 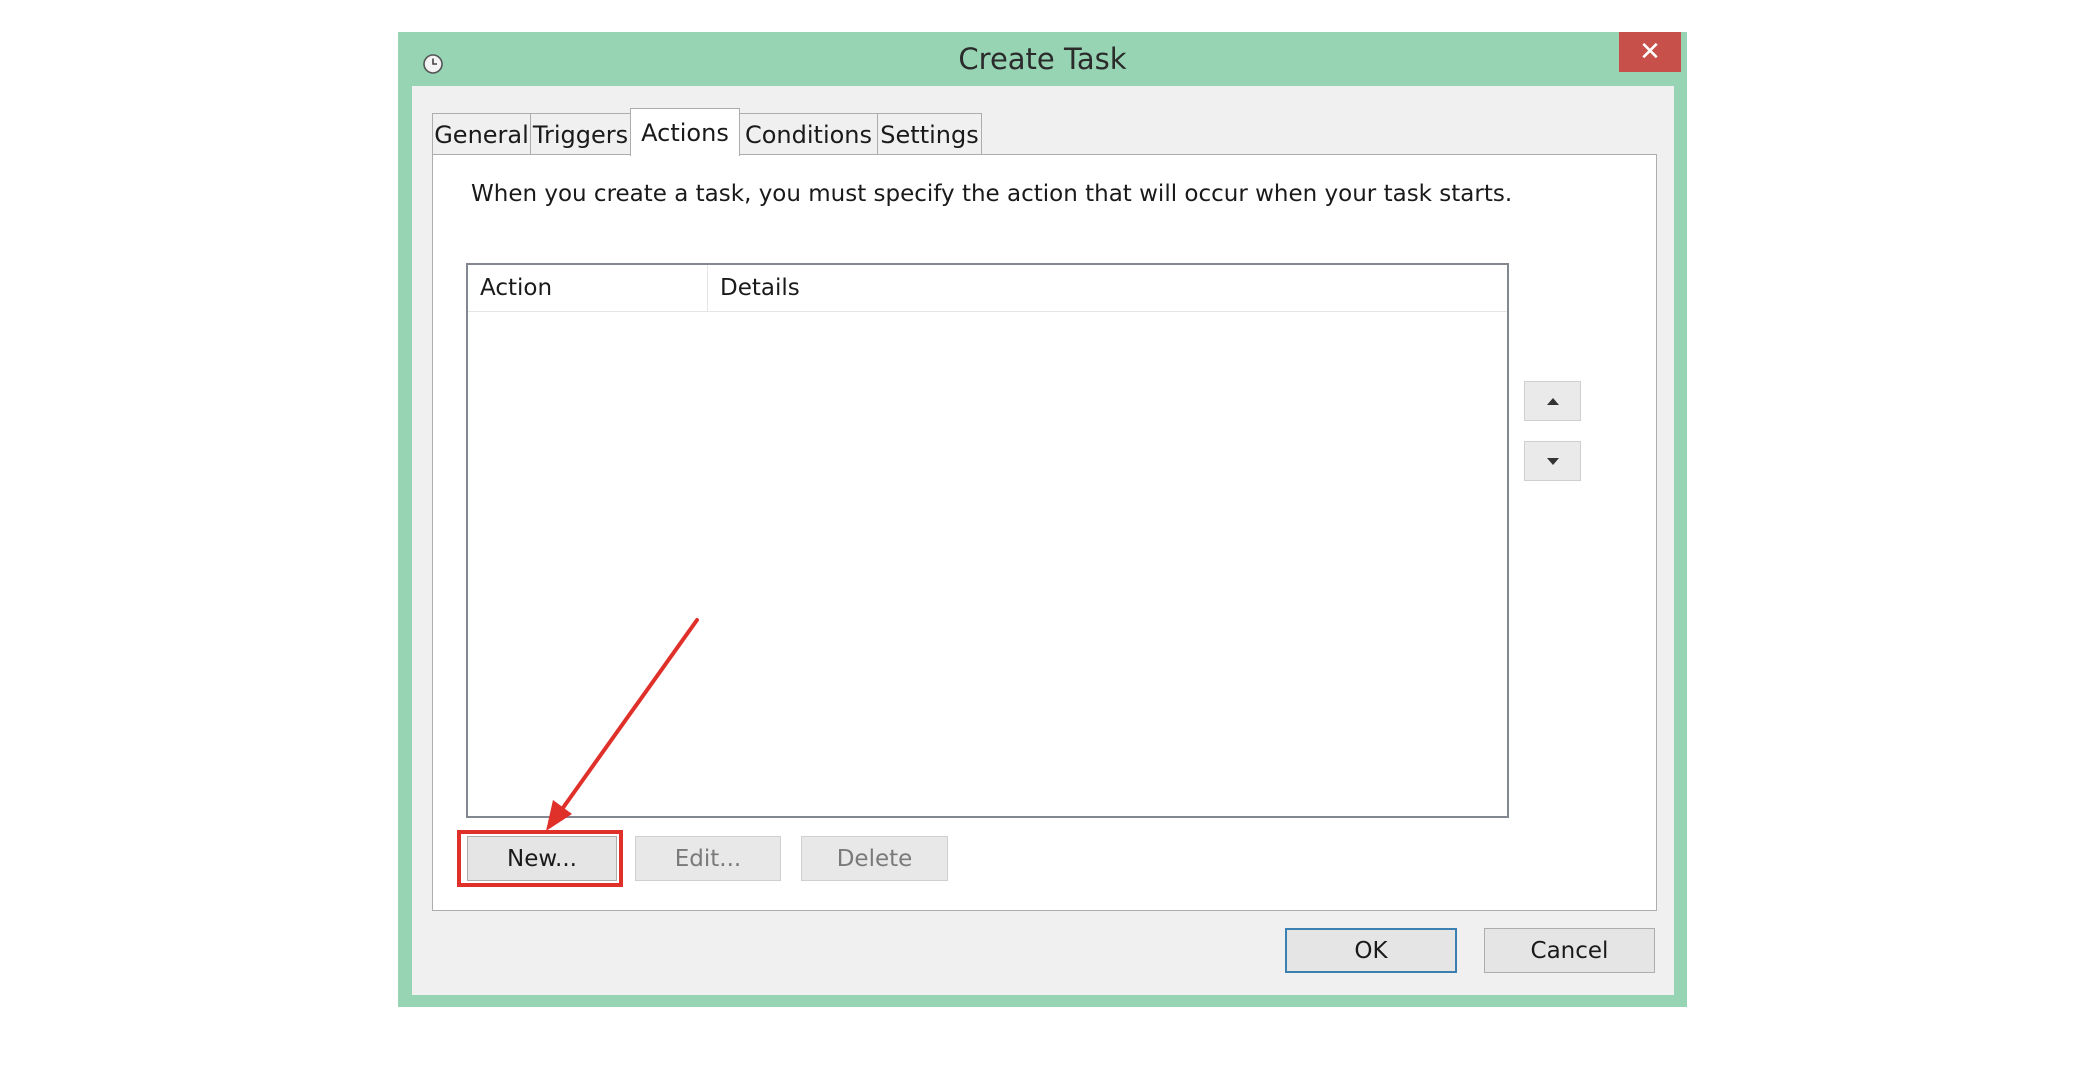 I want to click on delete-action-button: Delete, so click(x=874, y=858).